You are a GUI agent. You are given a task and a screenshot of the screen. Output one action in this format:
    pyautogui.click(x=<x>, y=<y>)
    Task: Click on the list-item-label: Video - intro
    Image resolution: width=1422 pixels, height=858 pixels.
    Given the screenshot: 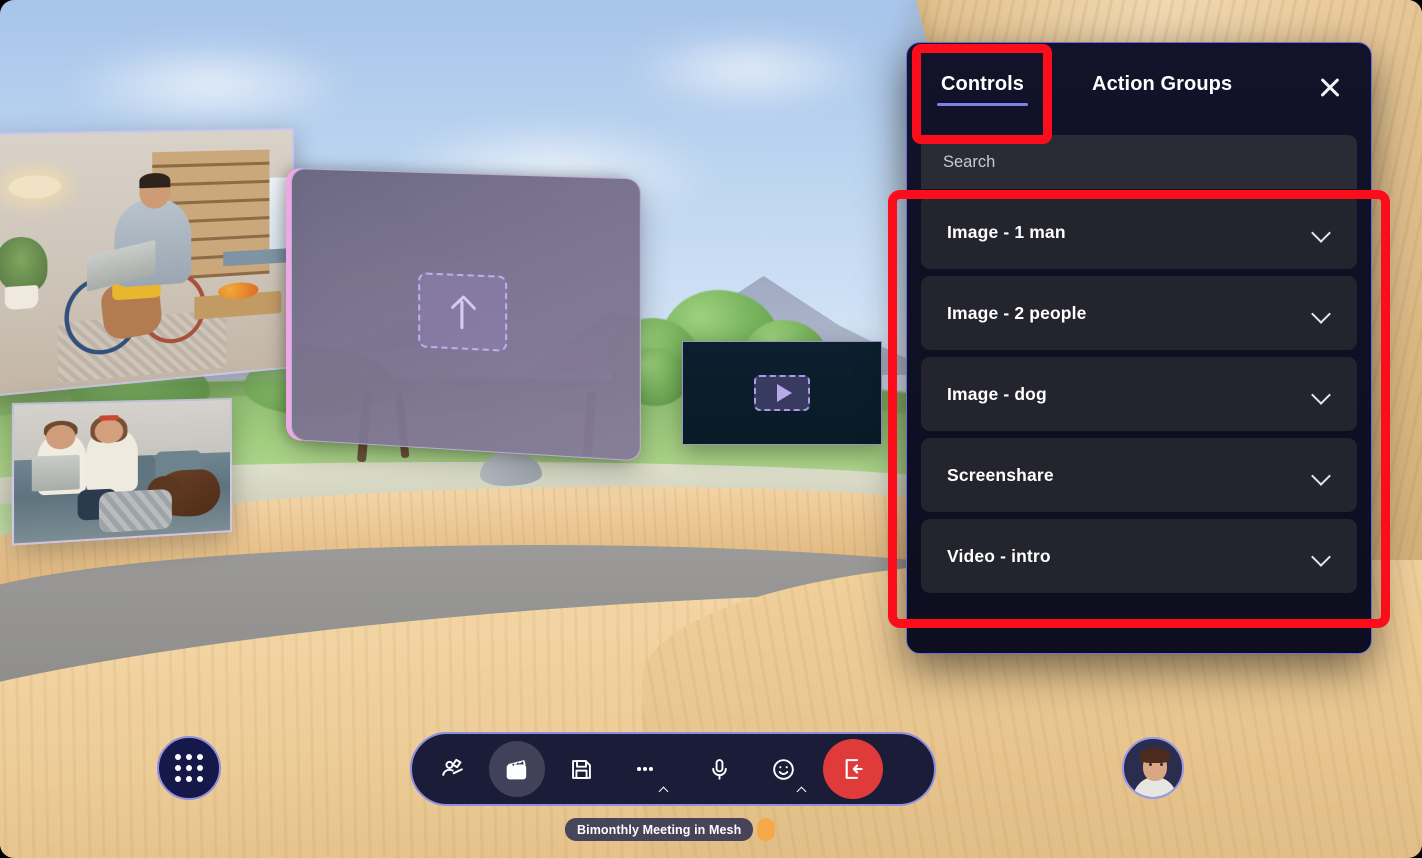 What is the action you would take?
    pyautogui.click(x=999, y=555)
    